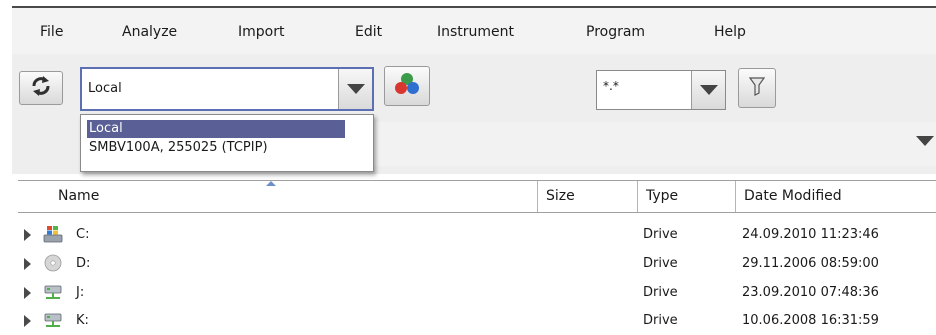 The image size is (936, 335). What do you see at coordinates (611, 86) in the screenshot?
I see `file-filter-value: *.*` at bounding box center [611, 86].